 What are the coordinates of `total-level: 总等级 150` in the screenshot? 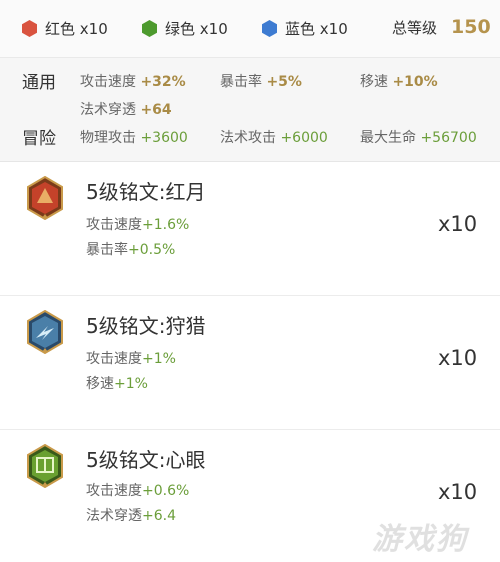 It's located at (441, 27).